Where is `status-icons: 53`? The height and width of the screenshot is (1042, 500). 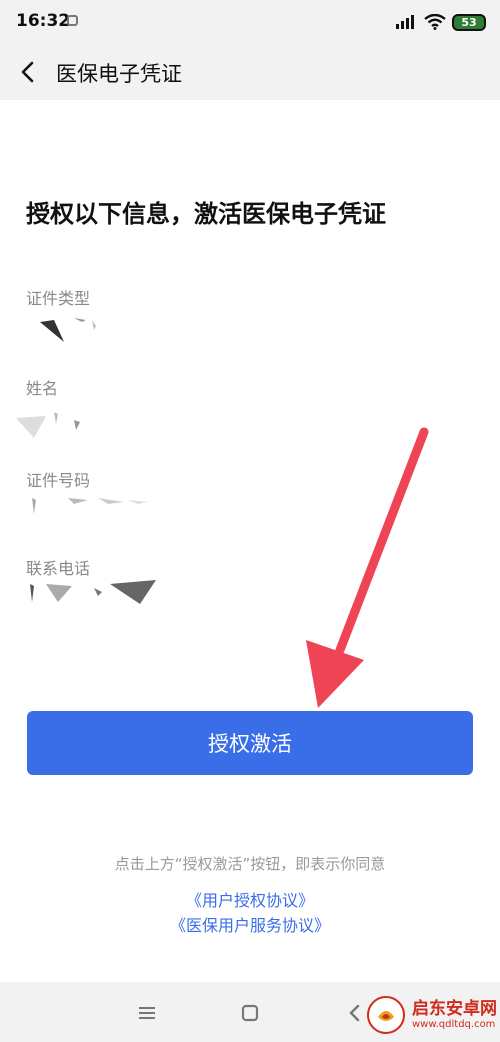 status-icons: 53 is located at coordinates (441, 22).